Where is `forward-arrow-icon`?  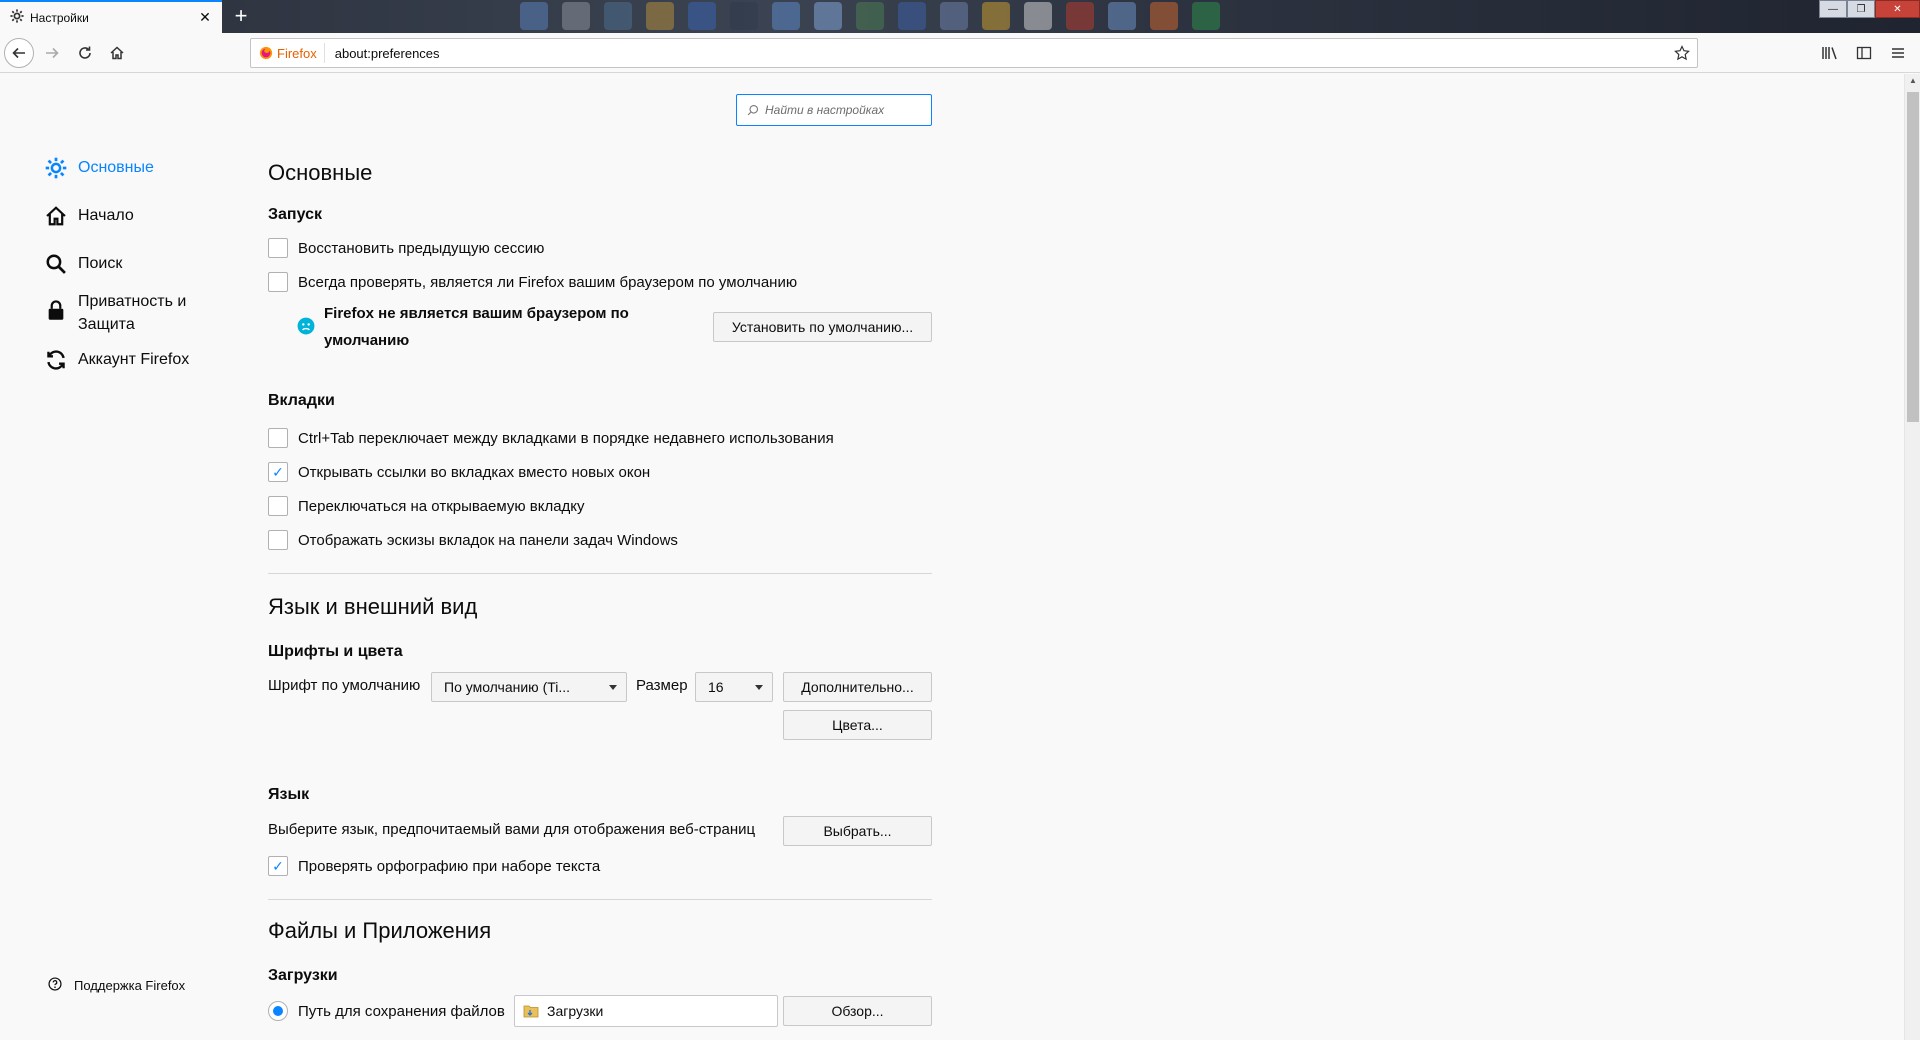 forward-arrow-icon is located at coordinates (52, 53).